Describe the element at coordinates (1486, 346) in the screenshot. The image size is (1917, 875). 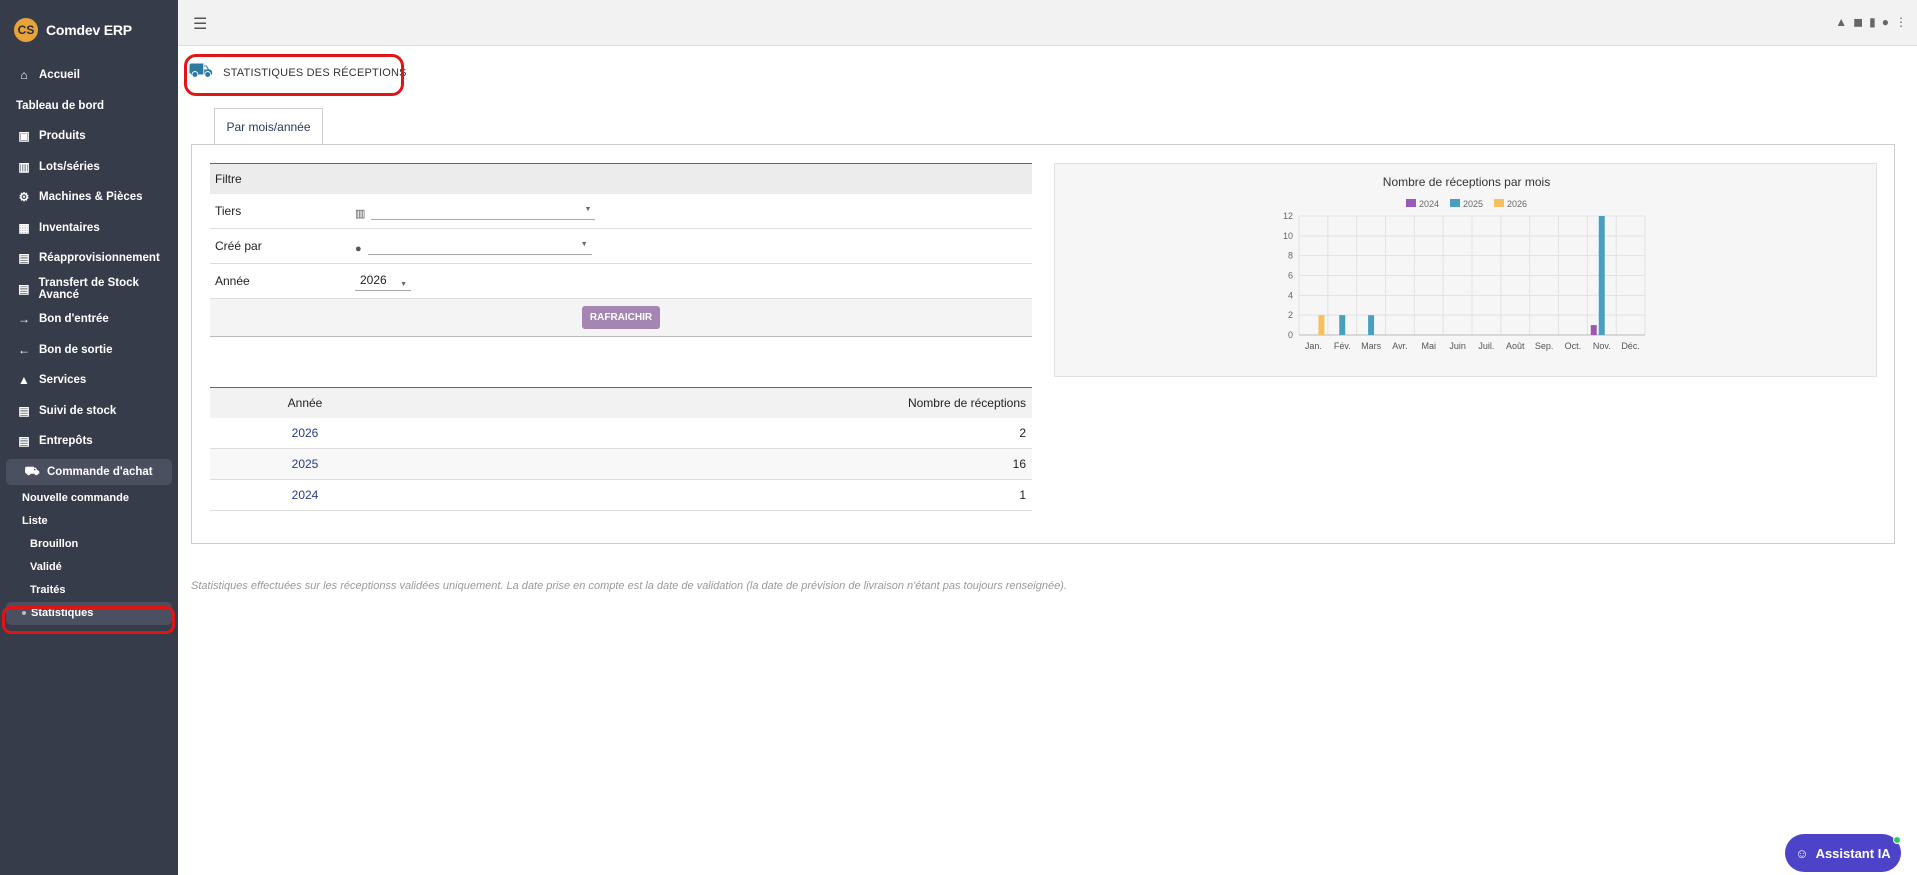
I see `x-tick-label: Juil.` at that location.